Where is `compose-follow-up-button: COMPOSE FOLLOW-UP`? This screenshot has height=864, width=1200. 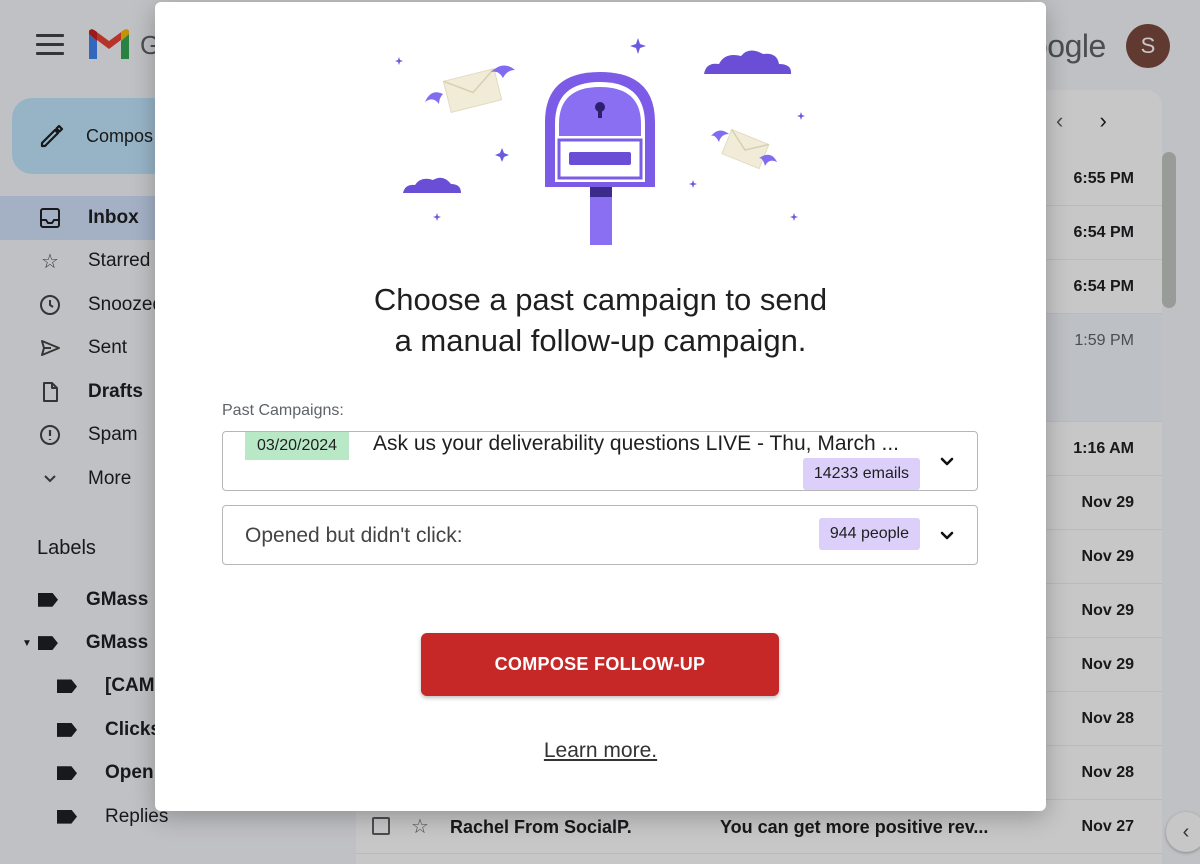
compose-follow-up-button: COMPOSE FOLLOW-UP is located at coordinates (600, 664).